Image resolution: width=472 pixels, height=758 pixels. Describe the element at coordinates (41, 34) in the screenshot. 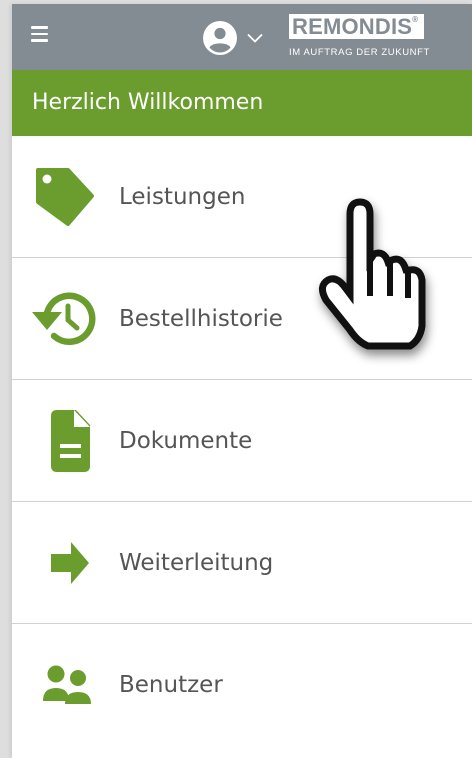

I see `hamburger-icon` at that location.